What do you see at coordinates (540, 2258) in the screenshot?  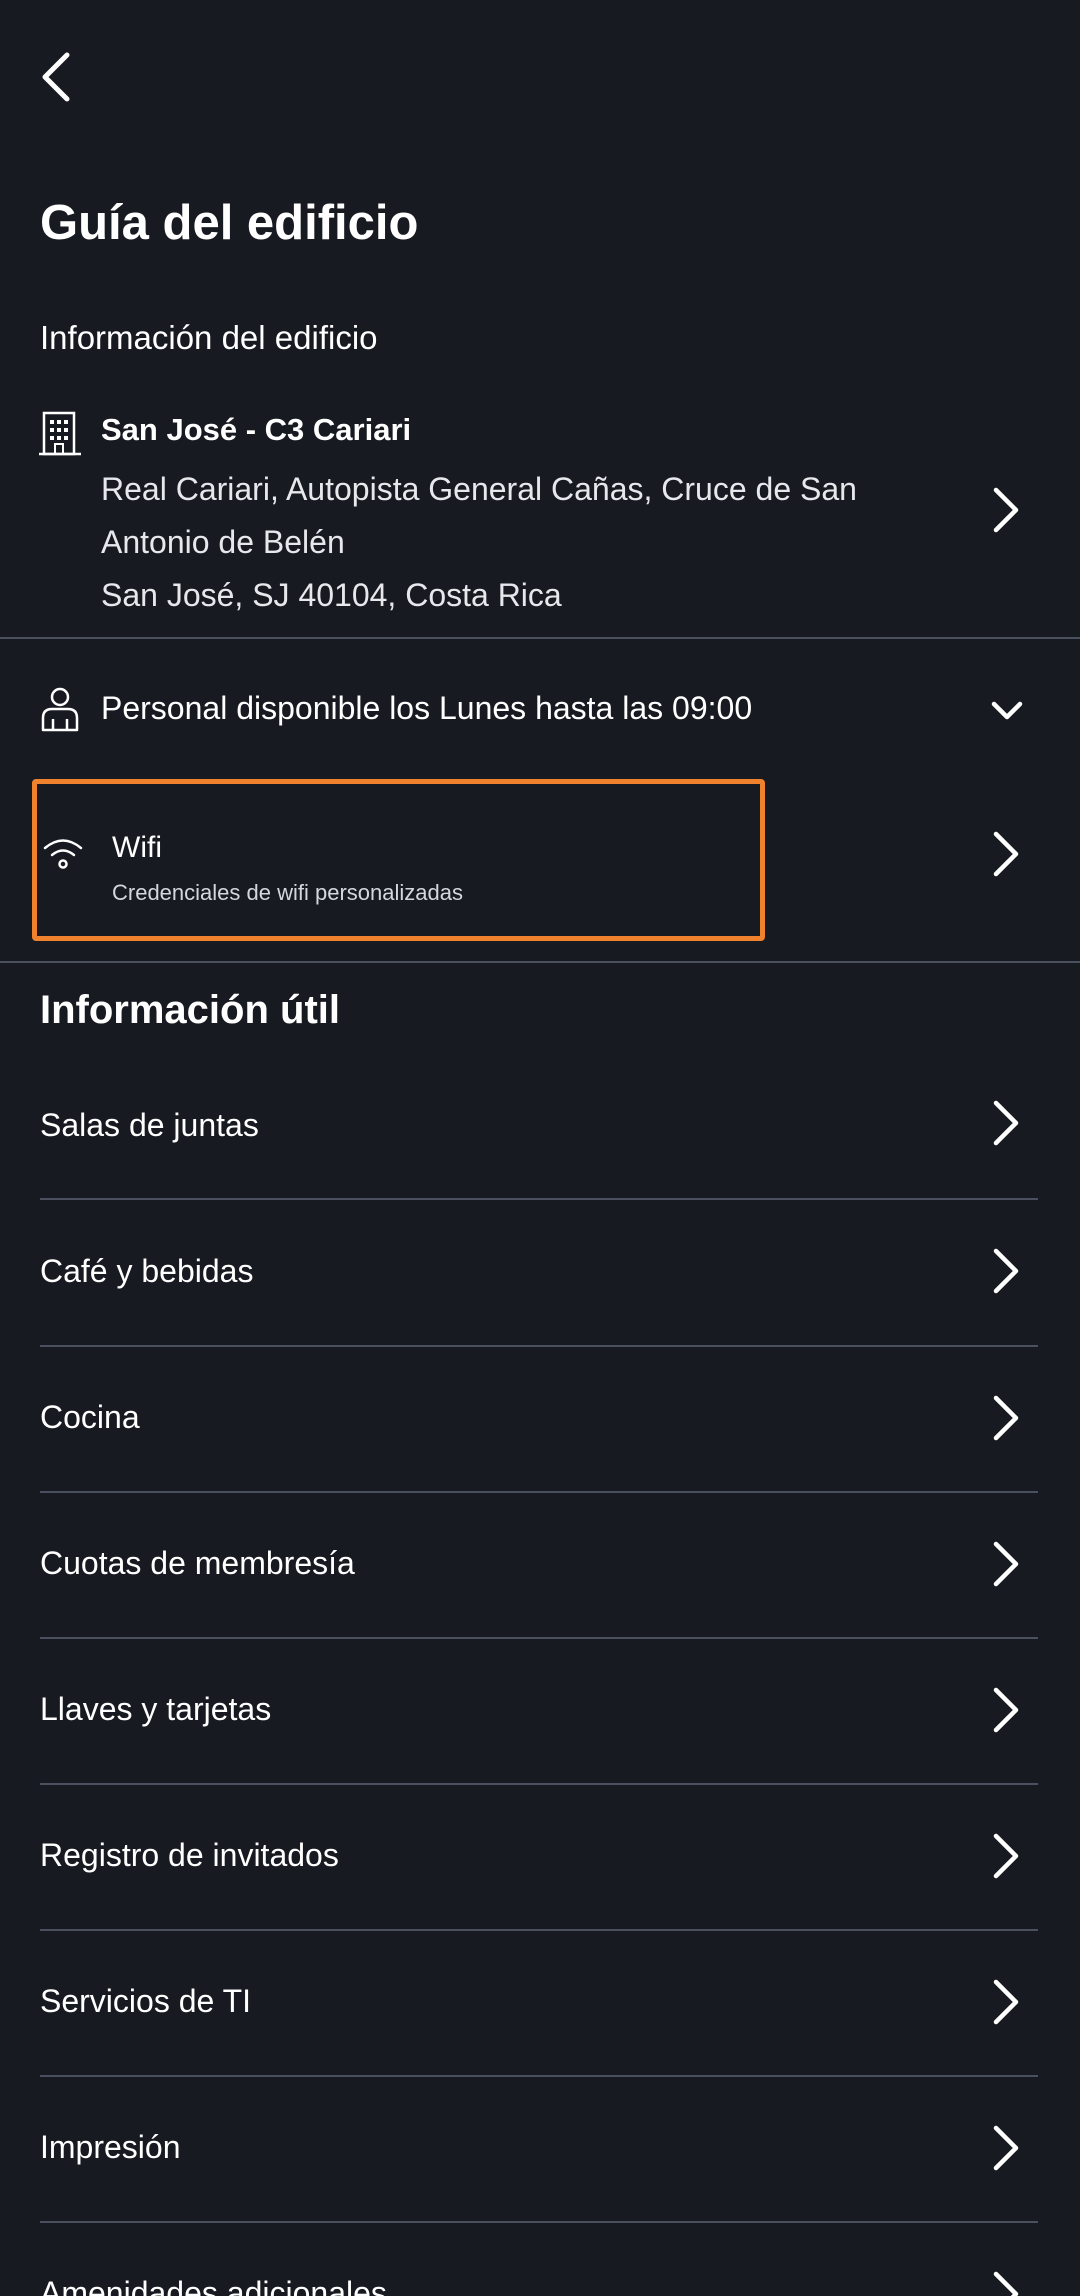 I see `list-item-amenidades-adicionales: Amenidades adicionales` at bounding box center [540, 2258].